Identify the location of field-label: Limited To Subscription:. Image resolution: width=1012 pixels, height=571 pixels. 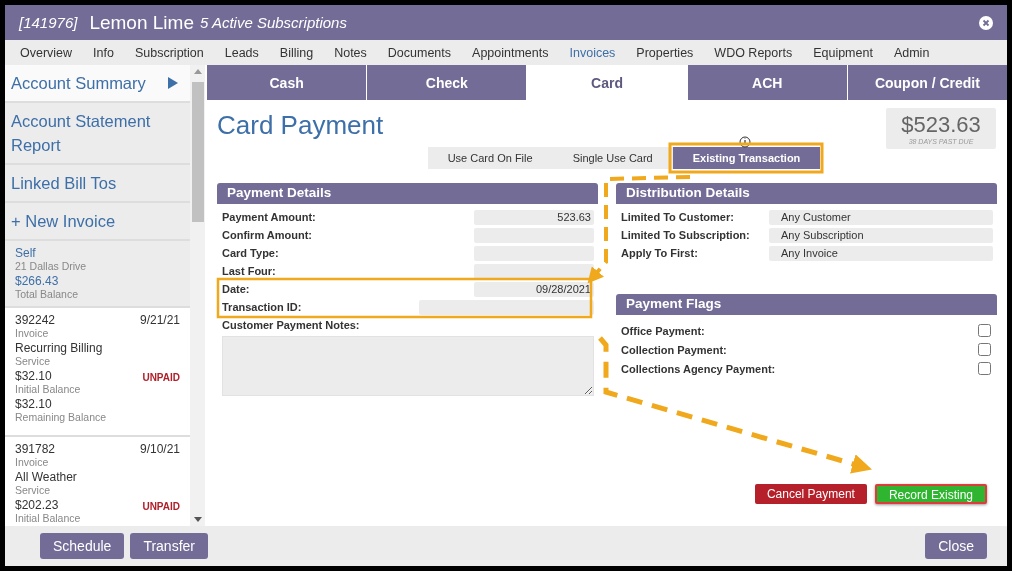
(685, 235).